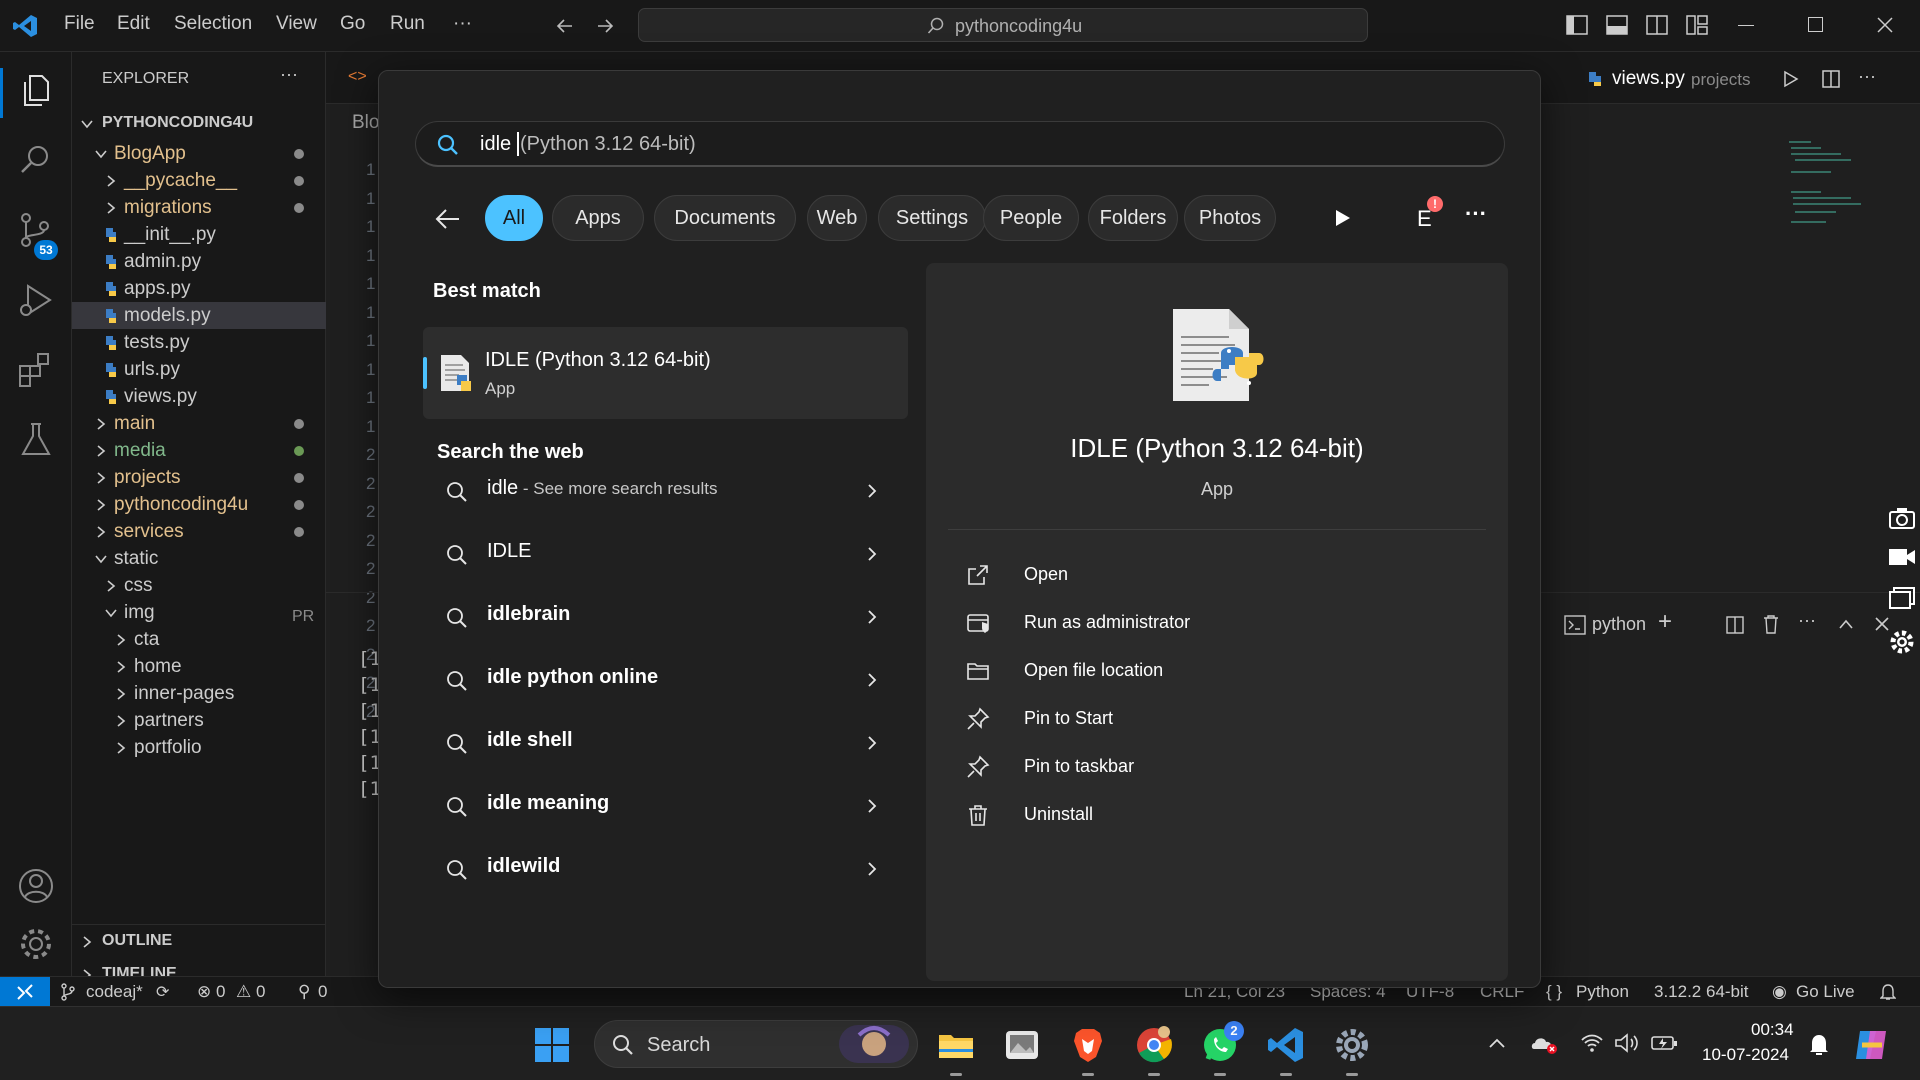 The image size is (1920, 1080). Describe the element at coordinates (1815, 24) in the screenshot. I see `restore-window-icon` at that location.